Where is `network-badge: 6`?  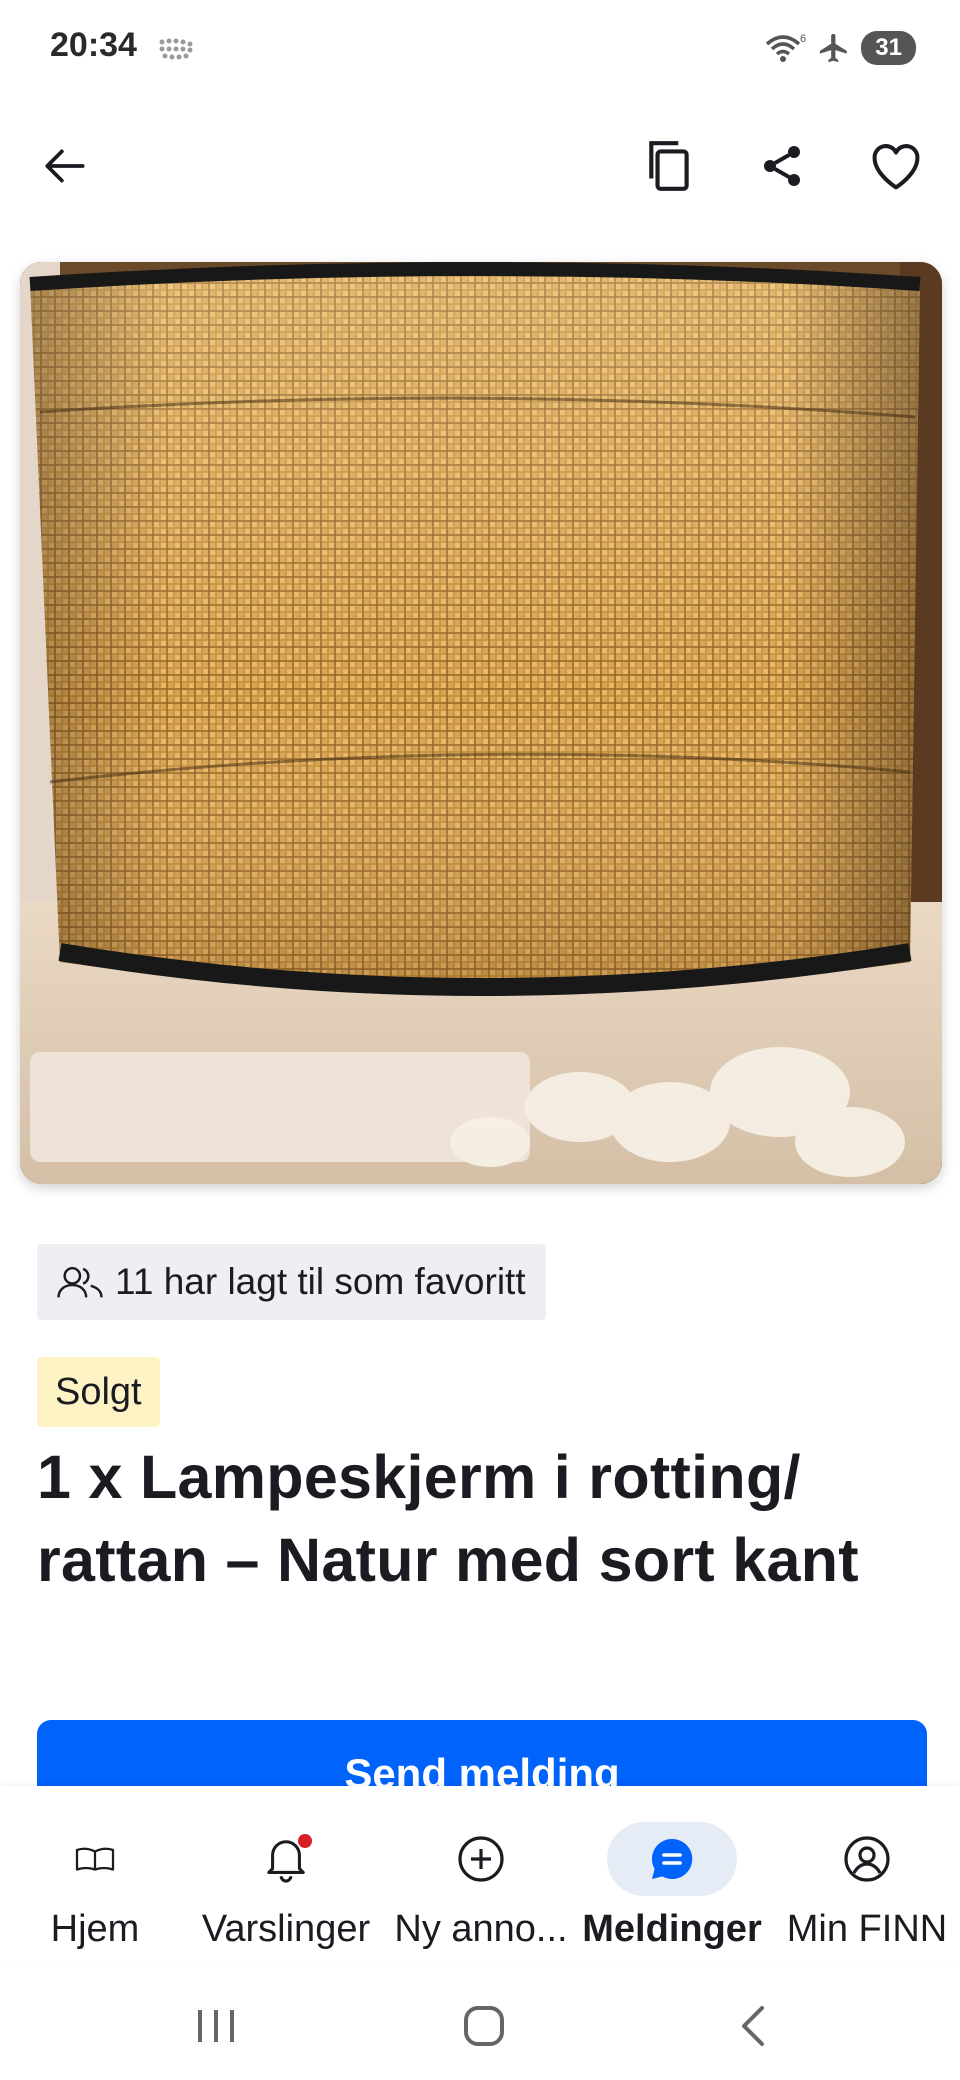 network-badge: 6 is located at coordinates (803, 39).